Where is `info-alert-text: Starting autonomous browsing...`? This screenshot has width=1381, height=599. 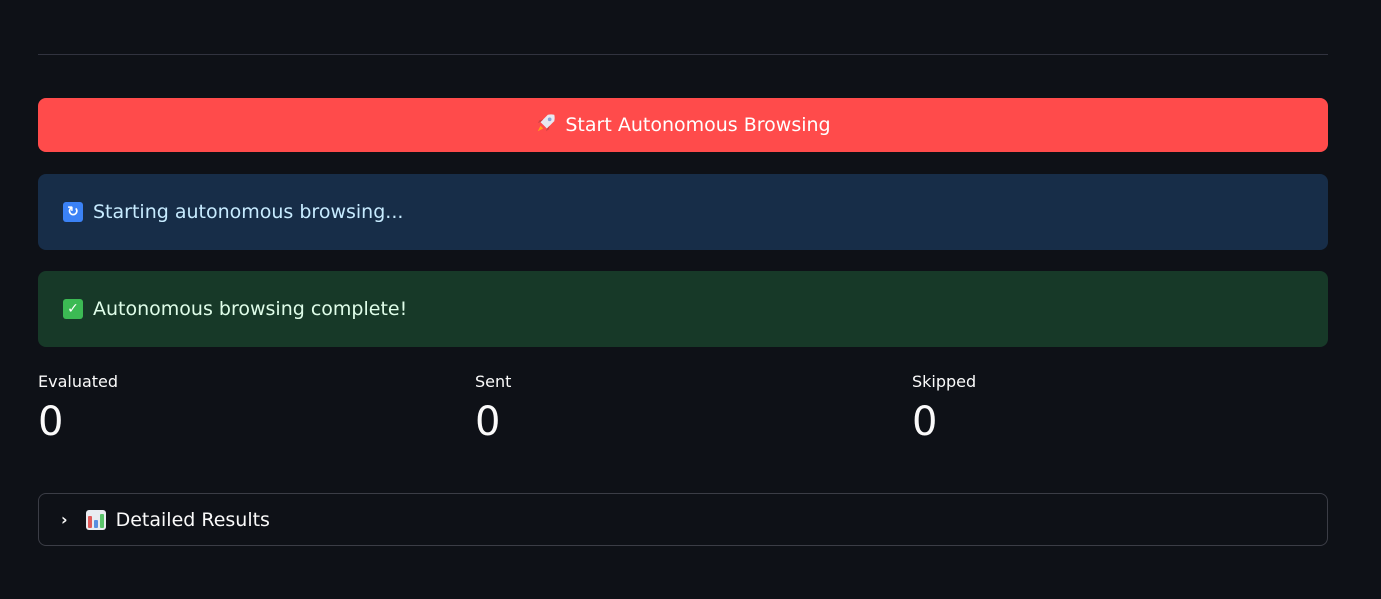 info-alert-text: Starting autonomous browsing... is located at coordinates (248, 212).